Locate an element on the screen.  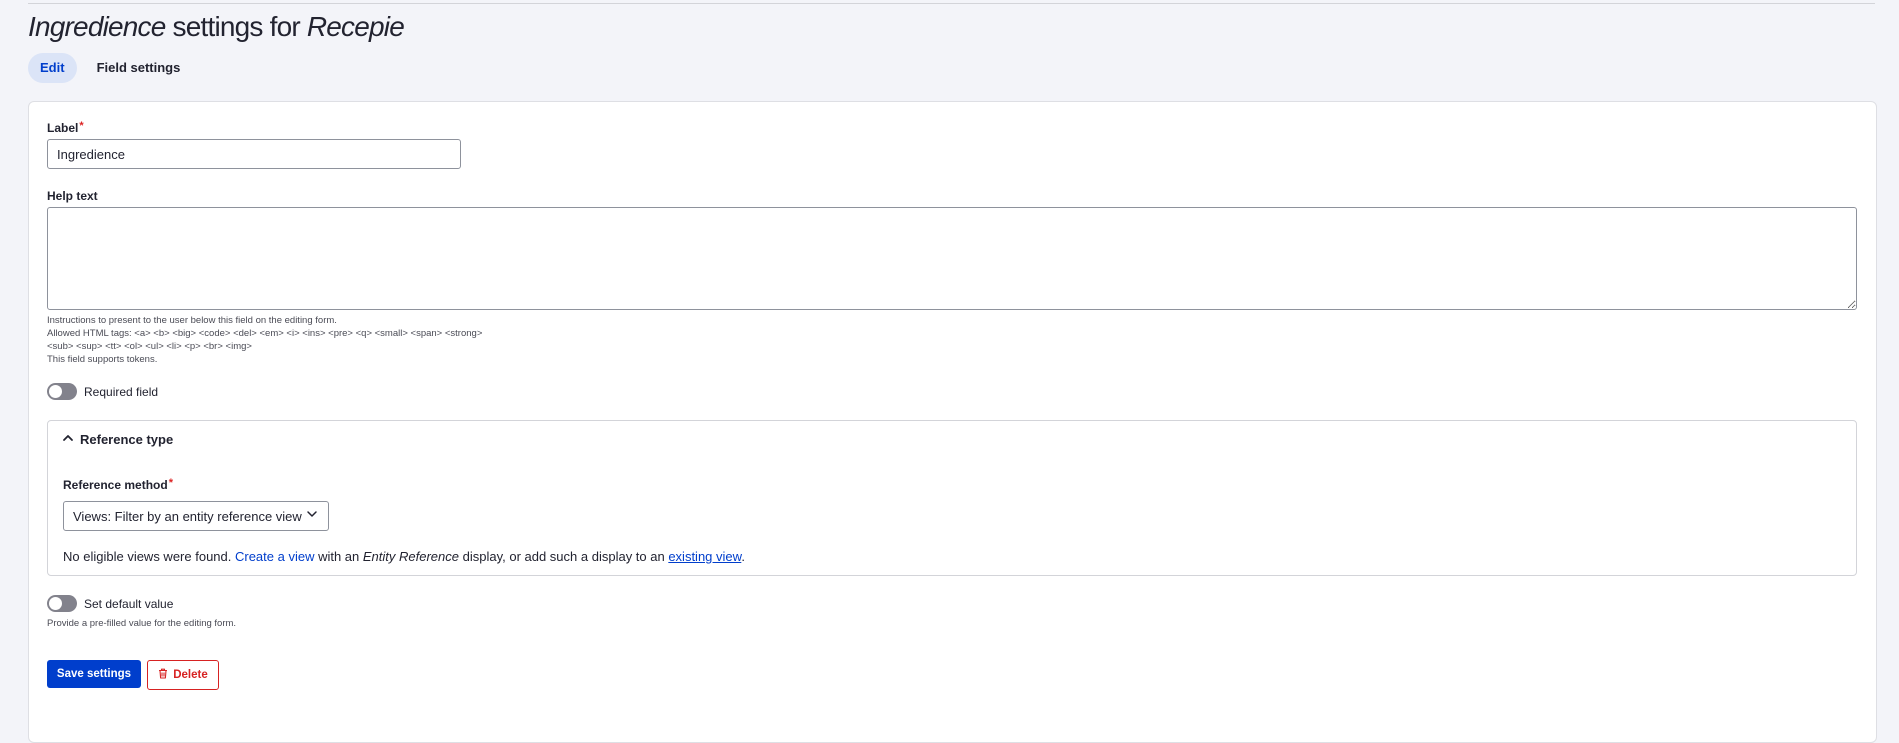
required-field-toggle-row: Required field is located at coordinates (102, 391).